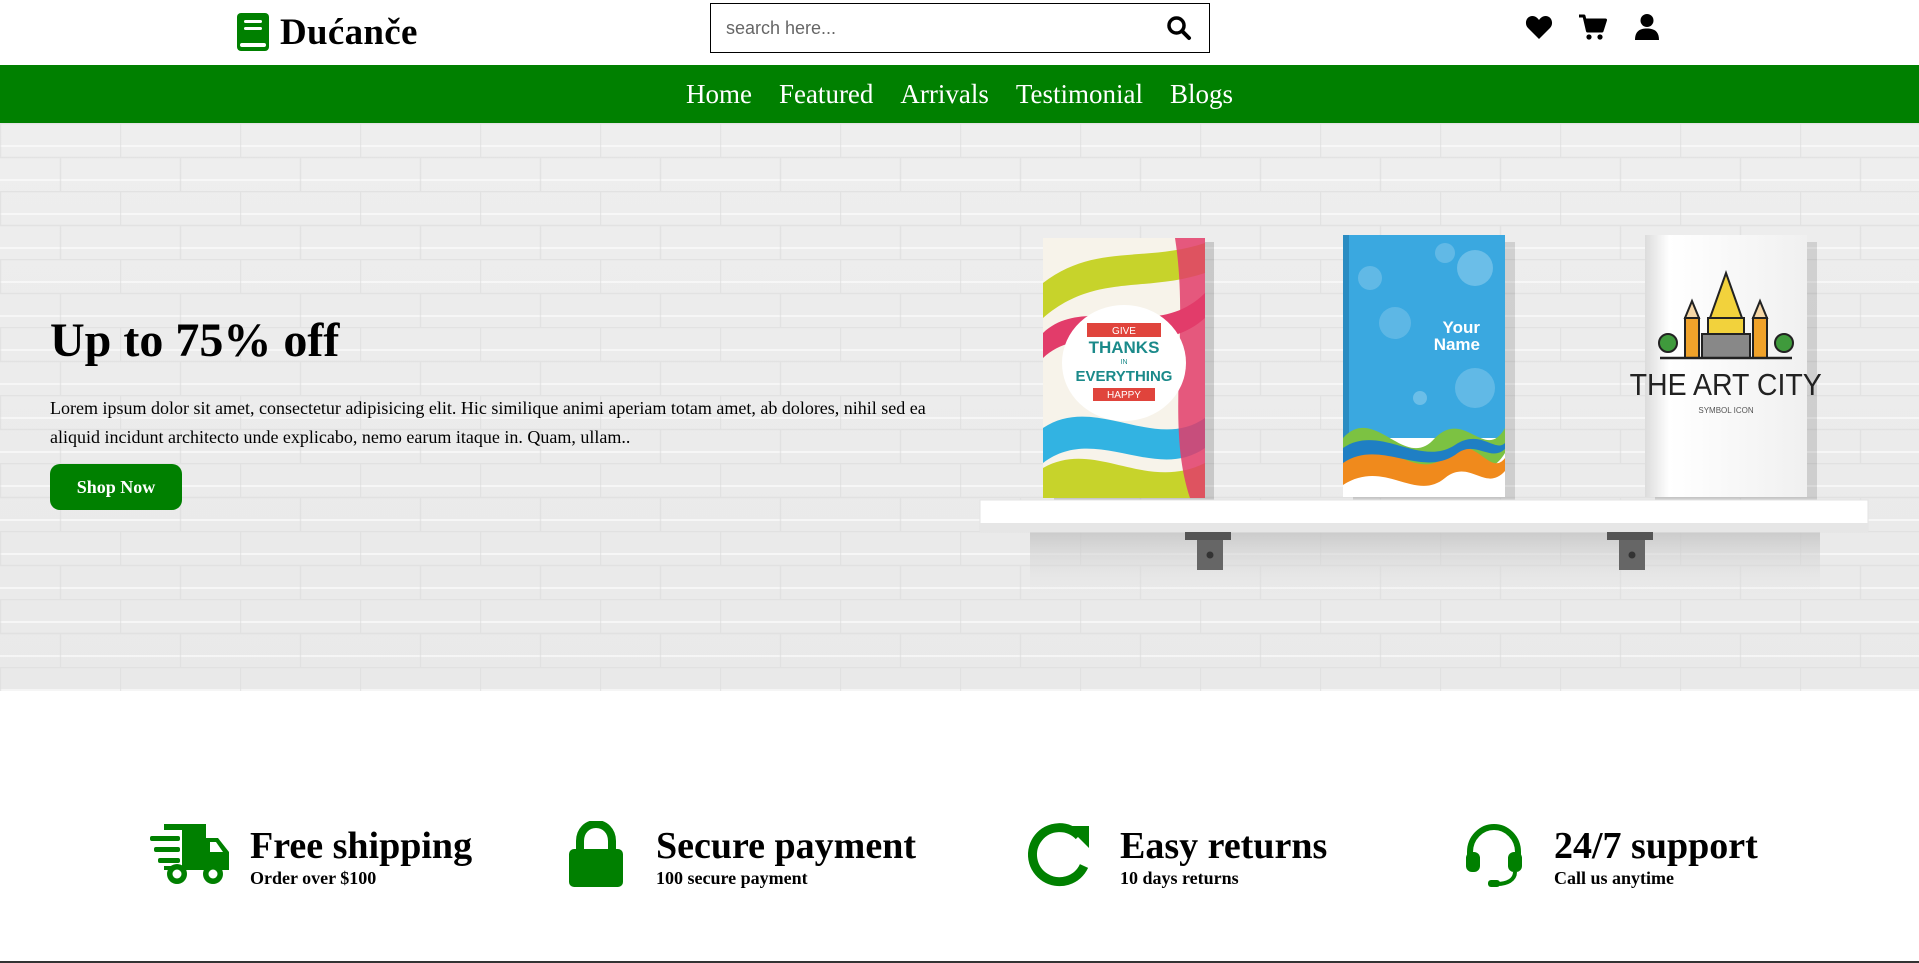 This screenshot has width=1919, height=963. I want to click on feature-support: 24/7 support Call us anytime, so click(1606, 855).